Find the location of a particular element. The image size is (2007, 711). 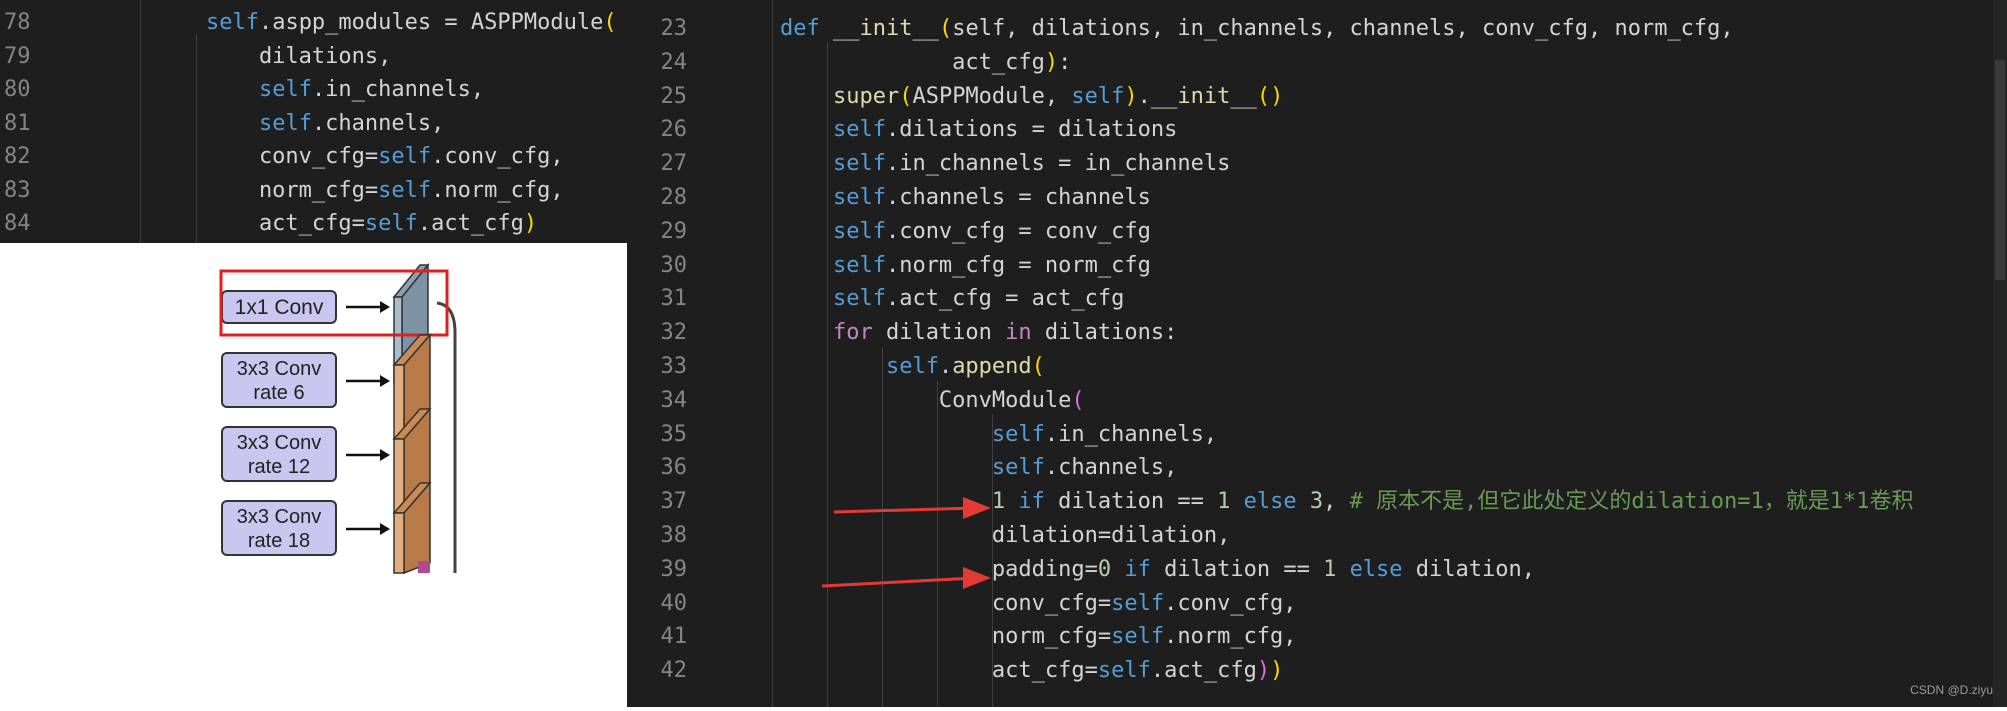

code-line: 84 act_cfg=self.act_cfg) is located at coordinates (313, 224).